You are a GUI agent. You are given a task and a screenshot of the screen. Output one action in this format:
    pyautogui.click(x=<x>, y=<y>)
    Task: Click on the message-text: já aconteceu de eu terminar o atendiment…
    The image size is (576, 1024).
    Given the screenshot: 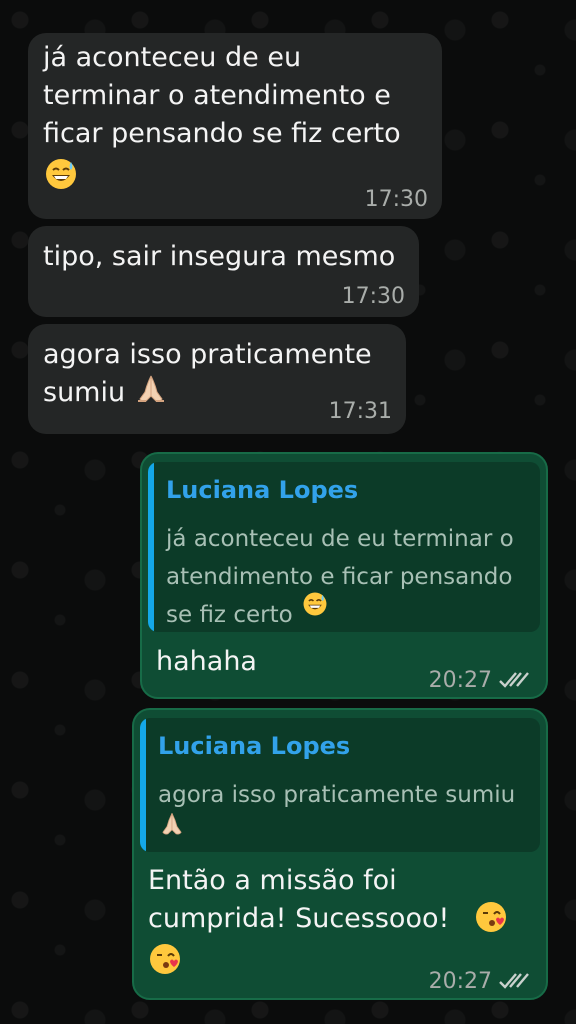 What is the action you would take?
    pyautogui.click(x=222, y=95)
    